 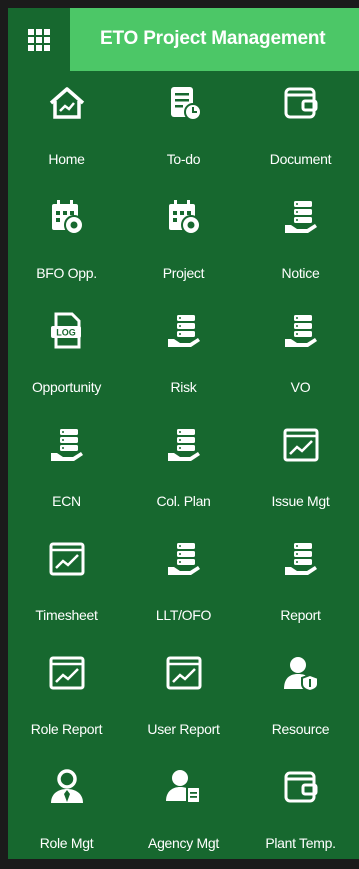 I want to click on app-title-bar: ETO Project Management, so click(x=214, y=39).